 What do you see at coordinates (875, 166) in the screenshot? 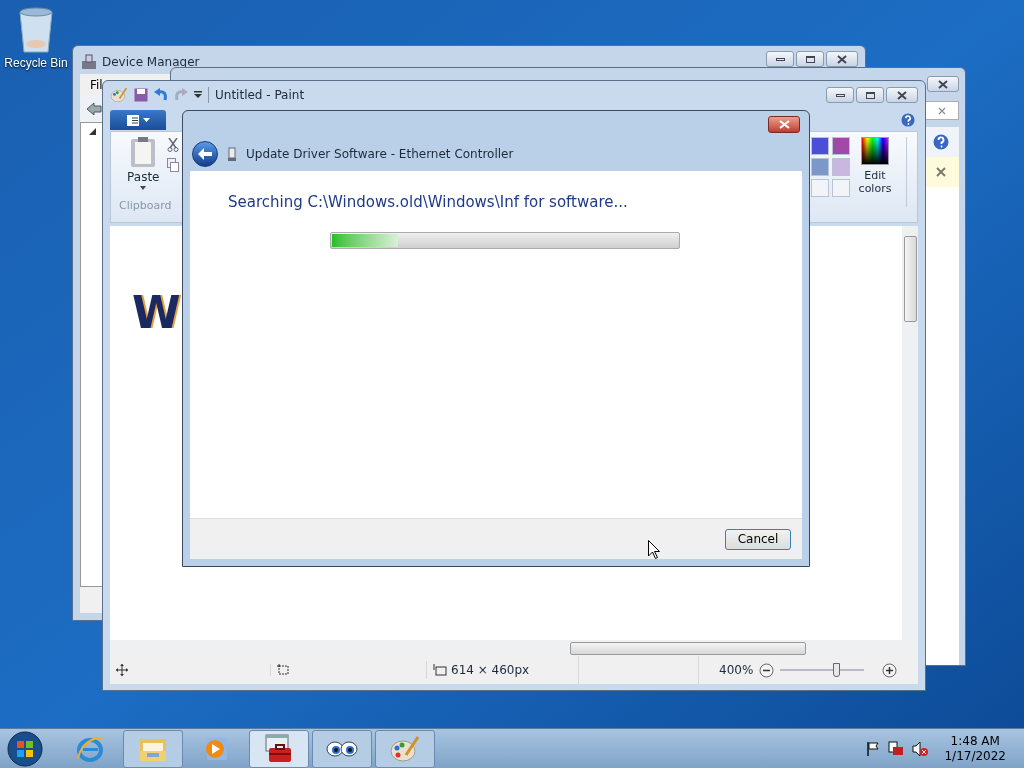
I see `edit-colors-button: Edit colors` at bounding box center [875, 166].